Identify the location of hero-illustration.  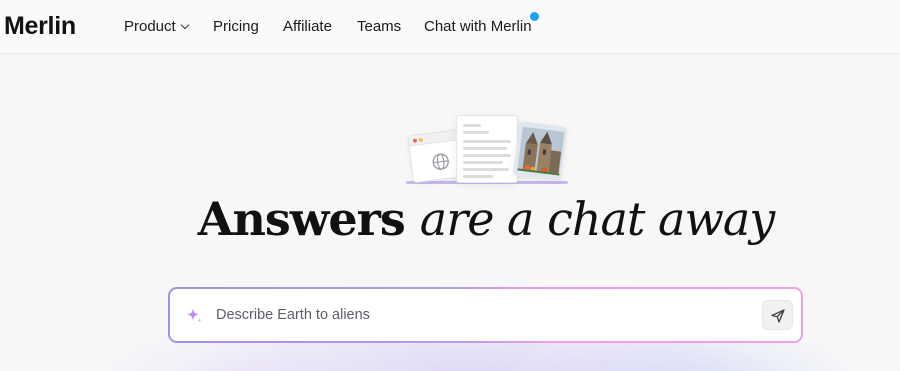
(487, 150).